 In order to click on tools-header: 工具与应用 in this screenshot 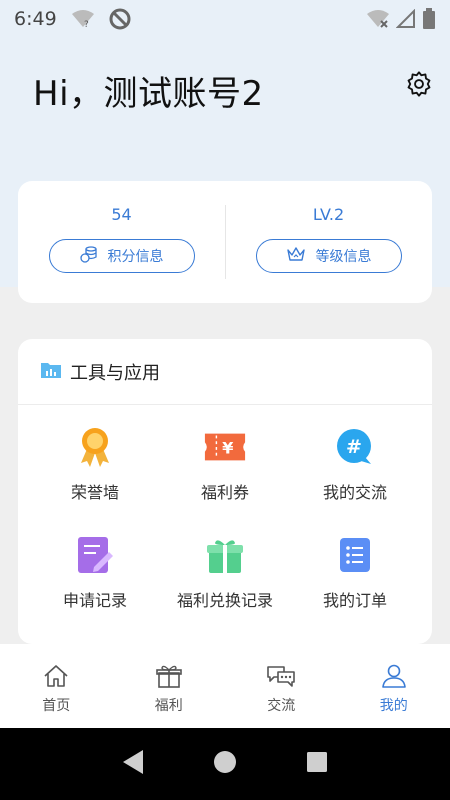, I will do `click(225, 372)`.